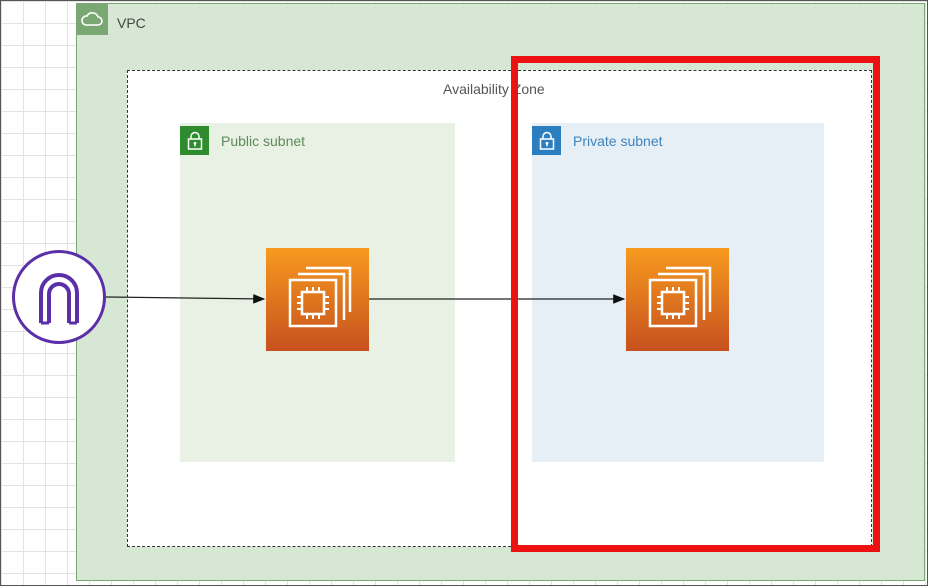 The width and height of the screenshot is (930, 588). Describe the element at coordinates (185, 299) in the screenshot. I see `gateway-to-public-ec2-connector` at that location.